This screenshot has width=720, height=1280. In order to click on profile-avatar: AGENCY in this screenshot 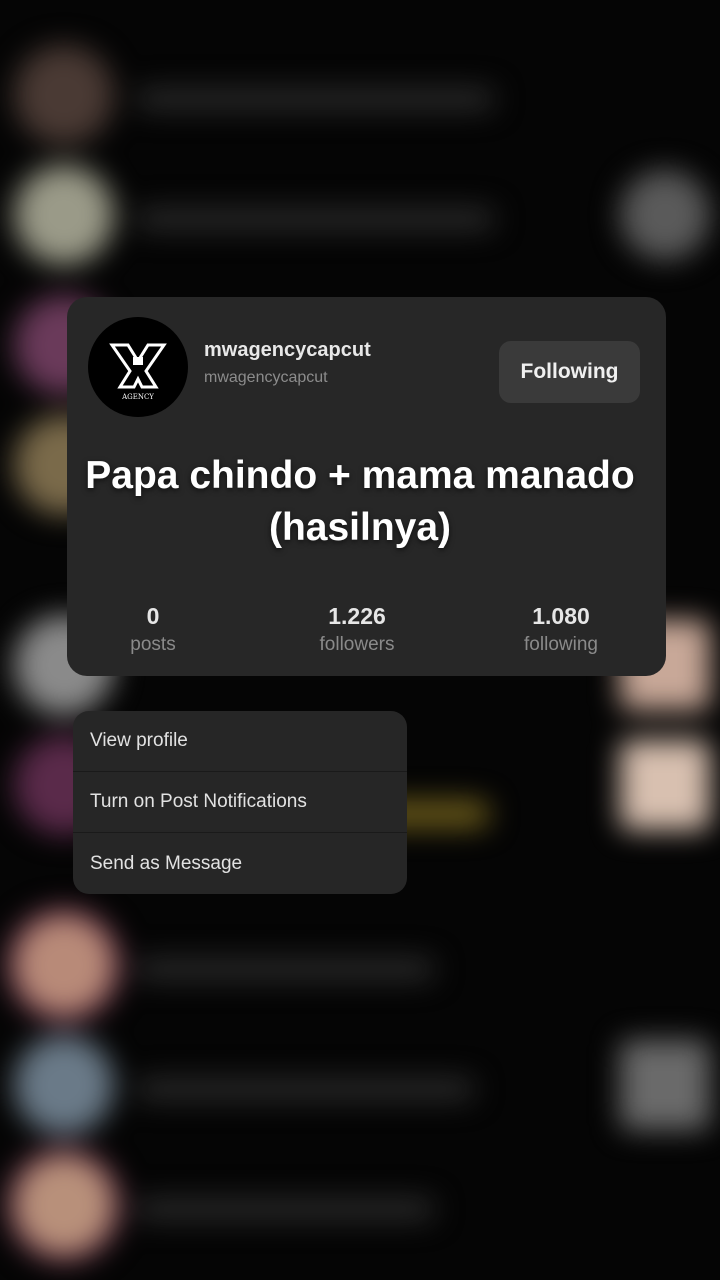, I will do `click(138, 367)`.